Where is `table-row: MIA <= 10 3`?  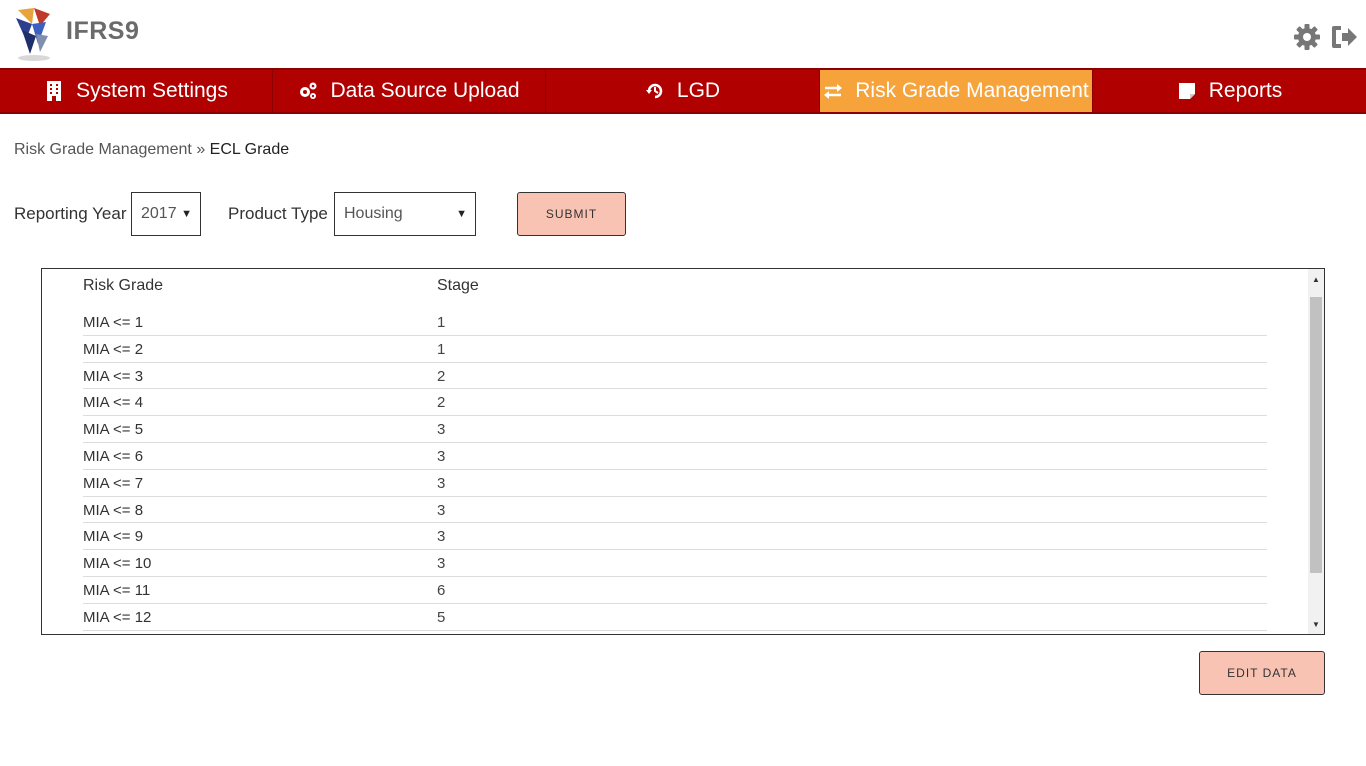 table-row: MIA <= 10 3 is located at coordinates (675, 563).